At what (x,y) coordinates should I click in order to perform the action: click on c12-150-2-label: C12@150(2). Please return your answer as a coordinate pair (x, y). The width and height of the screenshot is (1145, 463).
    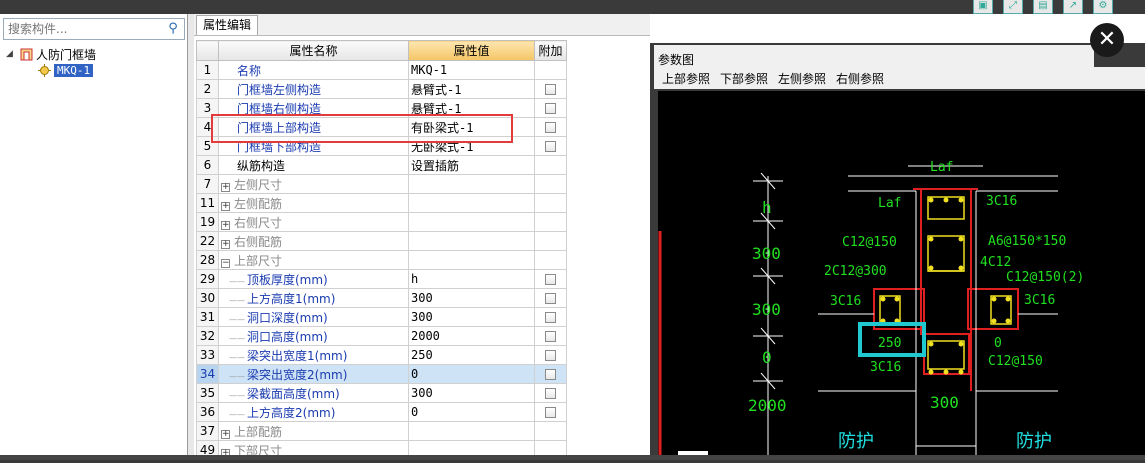
    Looking at the image, I should click on (1045, 277).